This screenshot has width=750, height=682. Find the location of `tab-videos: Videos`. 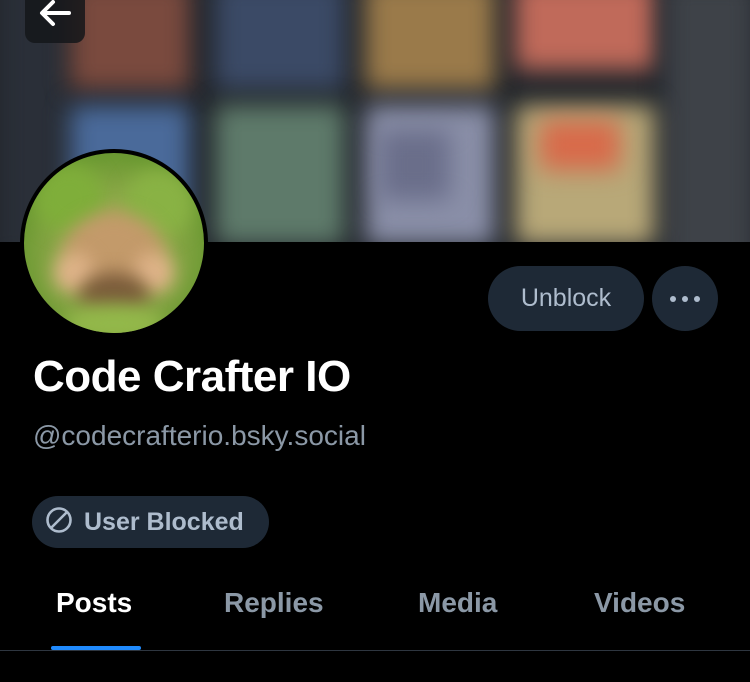

tab-videos: Videos is located at coordinates (639, 603).